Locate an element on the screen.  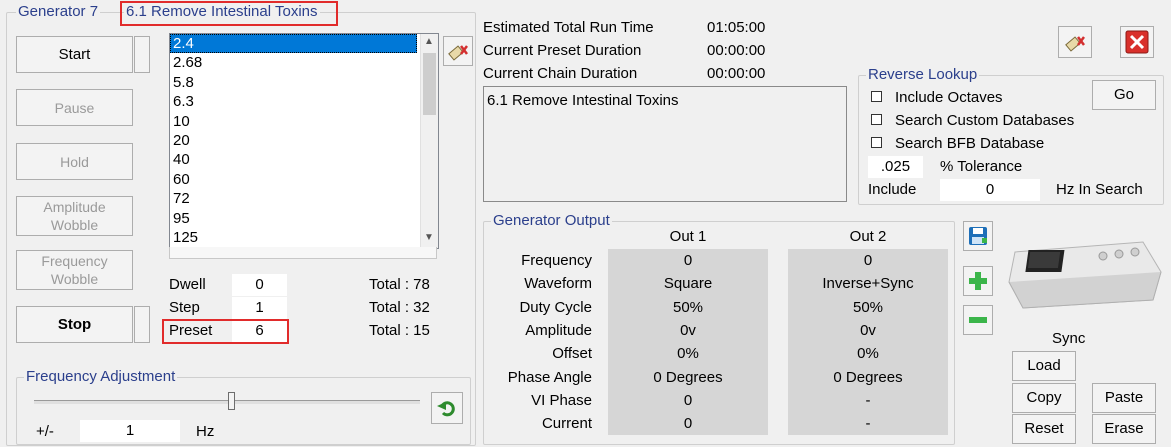
frequency-wobble-button: Frequency Wobble is located at coordinates (74, 270).